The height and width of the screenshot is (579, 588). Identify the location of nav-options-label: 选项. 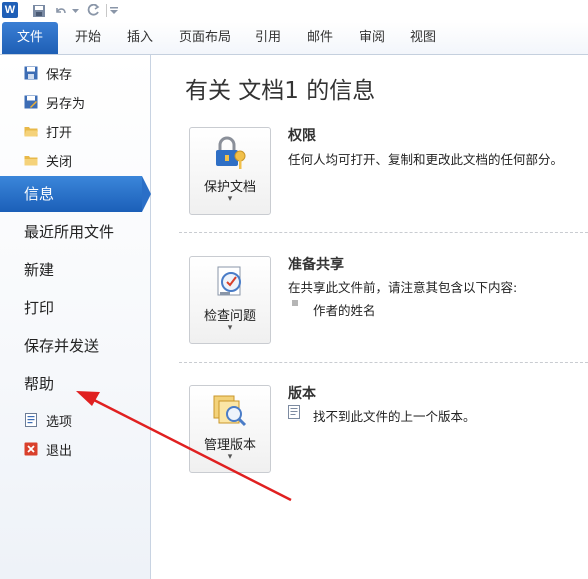
(59, 422).